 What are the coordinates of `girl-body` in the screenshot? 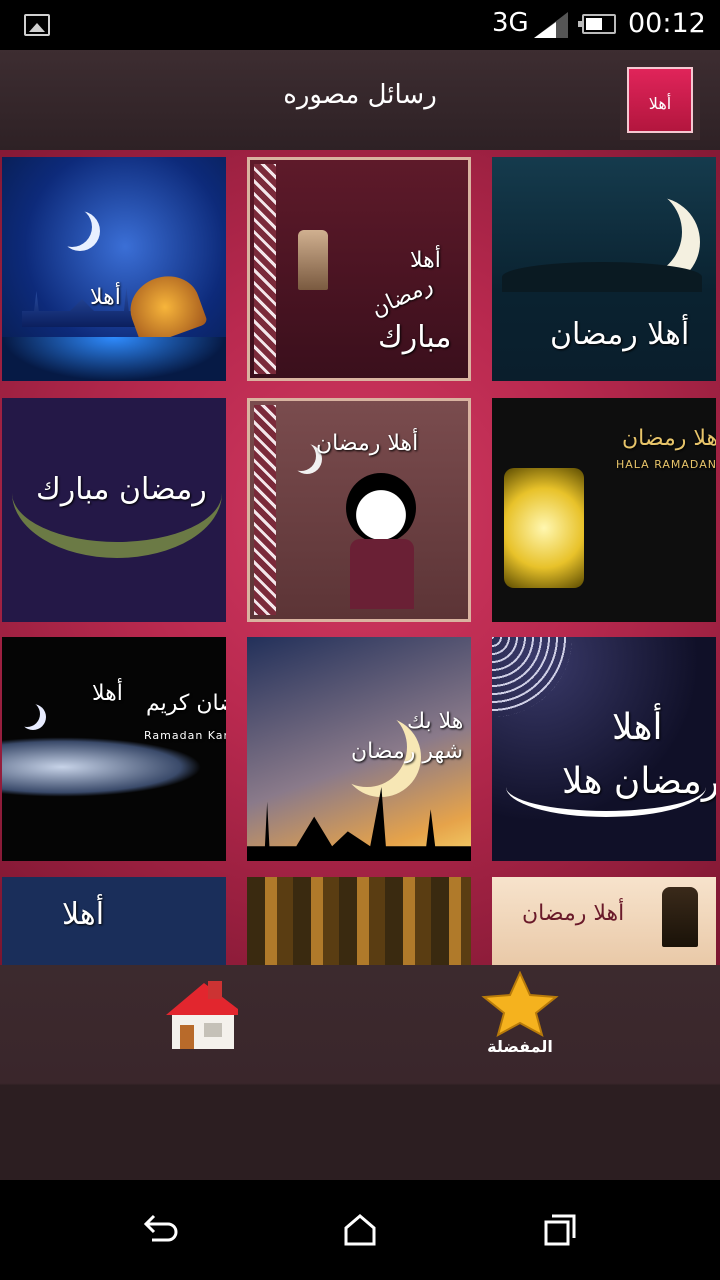 It's located at (382, 574).